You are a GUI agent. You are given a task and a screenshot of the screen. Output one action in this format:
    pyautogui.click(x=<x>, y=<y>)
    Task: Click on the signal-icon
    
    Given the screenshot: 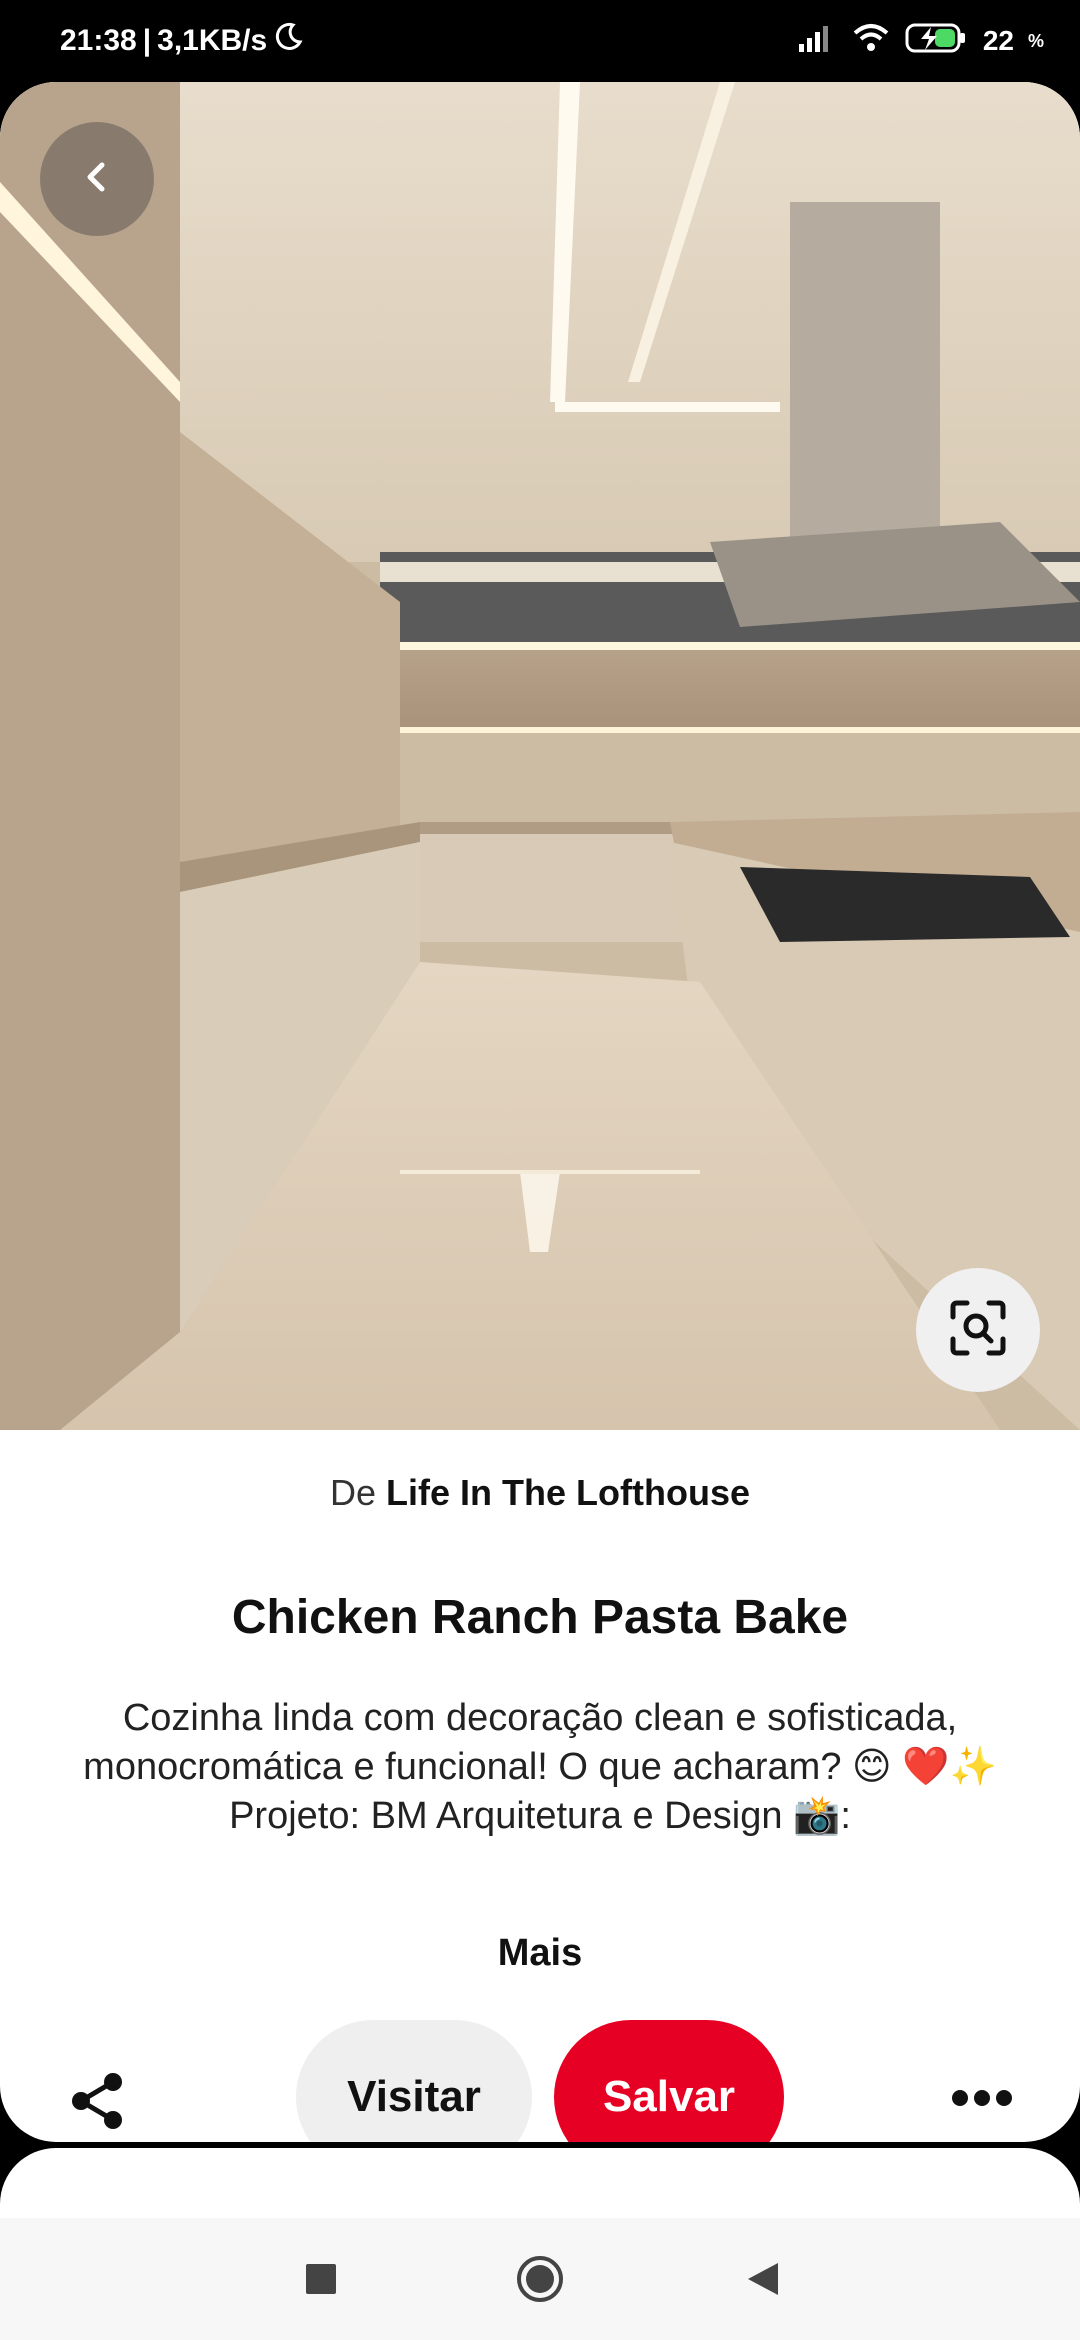 What is the action you would take?
    pyautogui.click(x=817, y=41)
    